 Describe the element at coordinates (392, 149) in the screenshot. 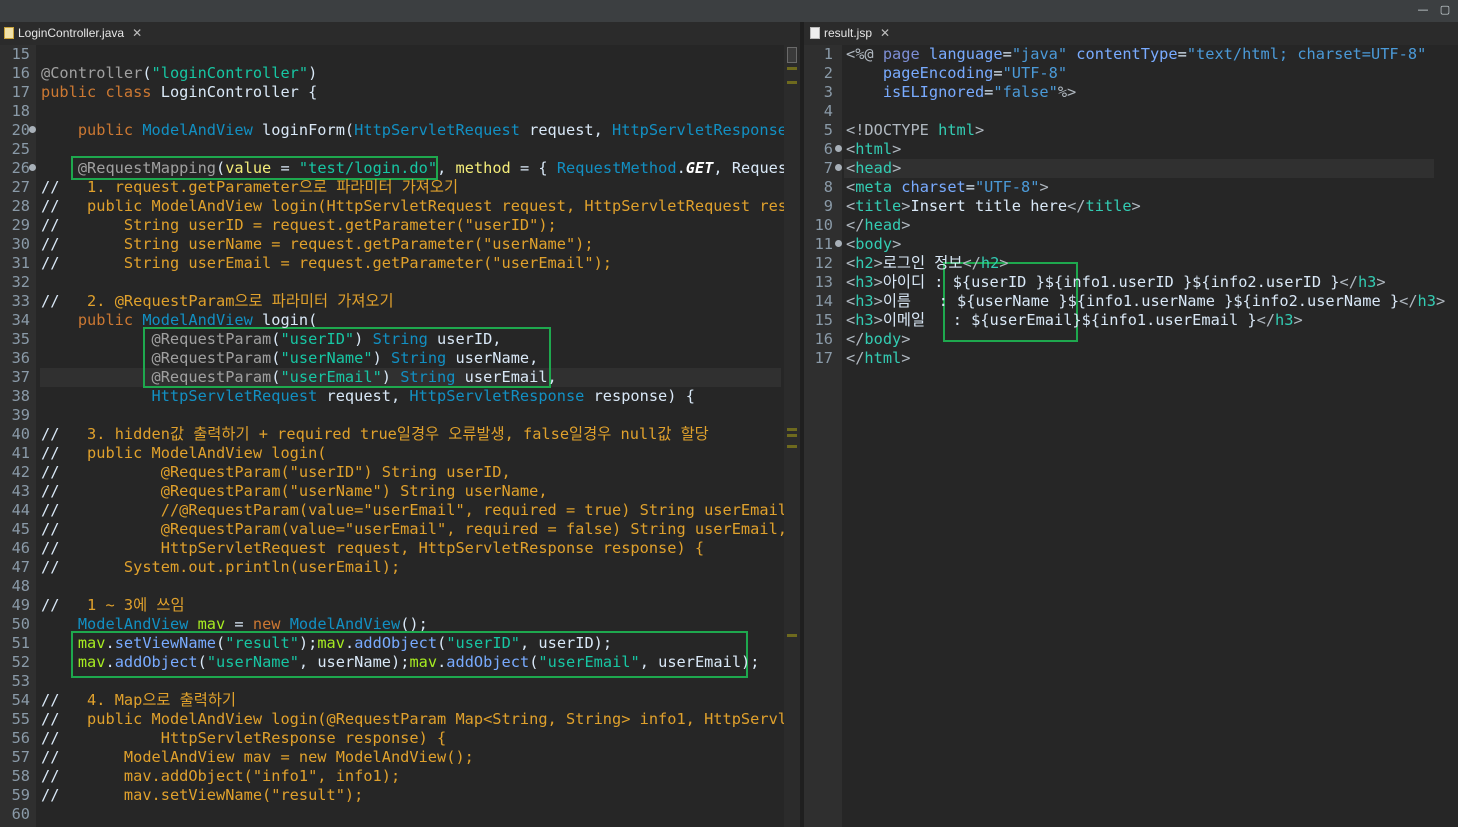

I see `code-line: 25` at that location.